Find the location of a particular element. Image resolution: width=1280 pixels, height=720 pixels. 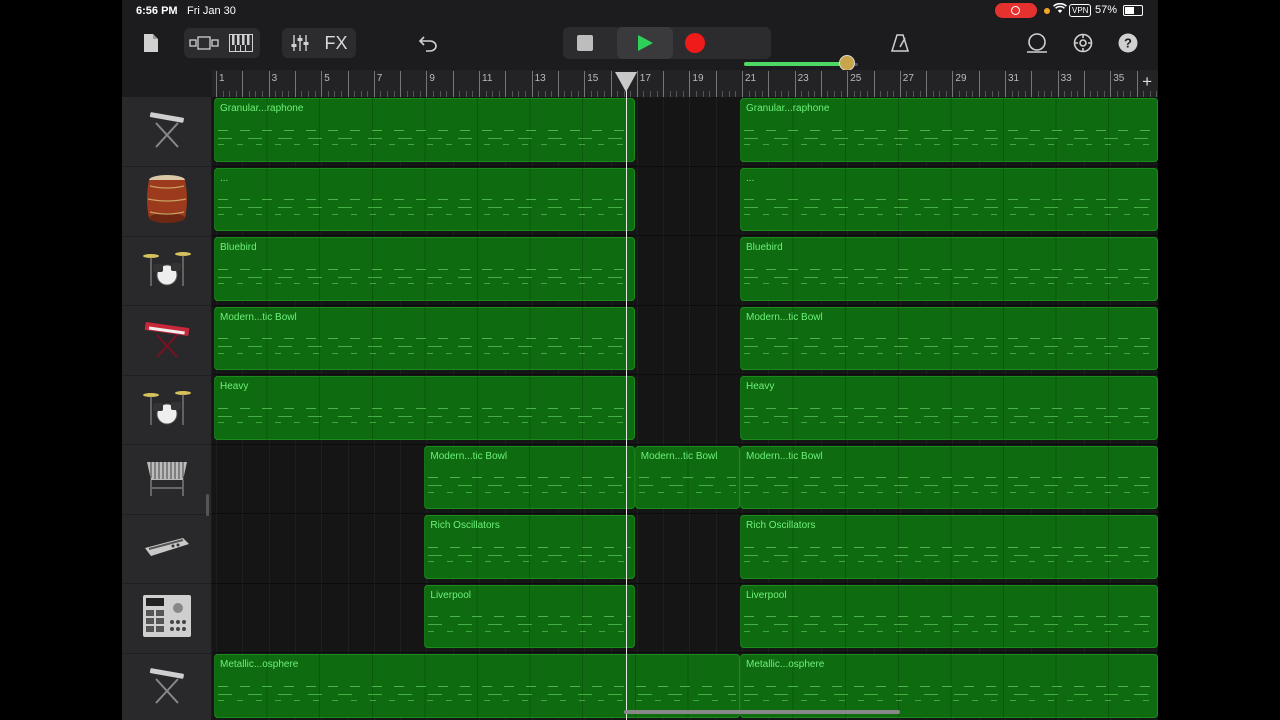

document-icon is located at coordinates (151, 43).